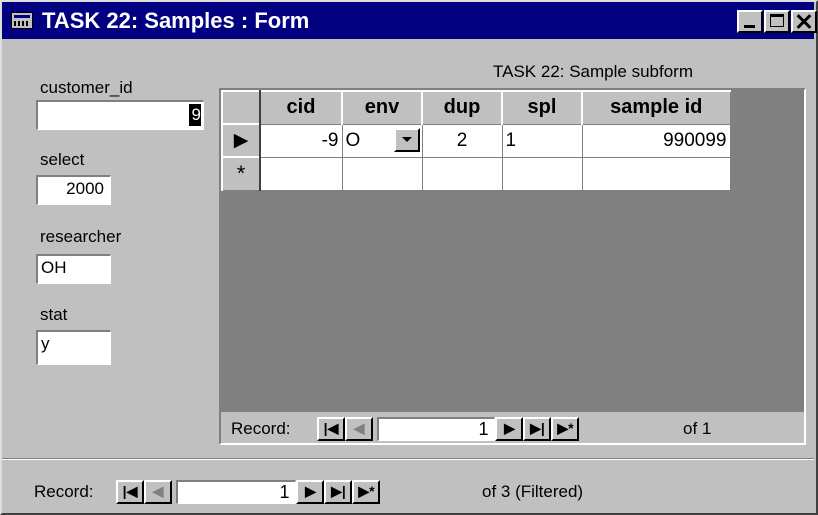  What do you see at coordinates (804, 21) in the screenshot?
I see `close-button` at bounding box center [804, 21].